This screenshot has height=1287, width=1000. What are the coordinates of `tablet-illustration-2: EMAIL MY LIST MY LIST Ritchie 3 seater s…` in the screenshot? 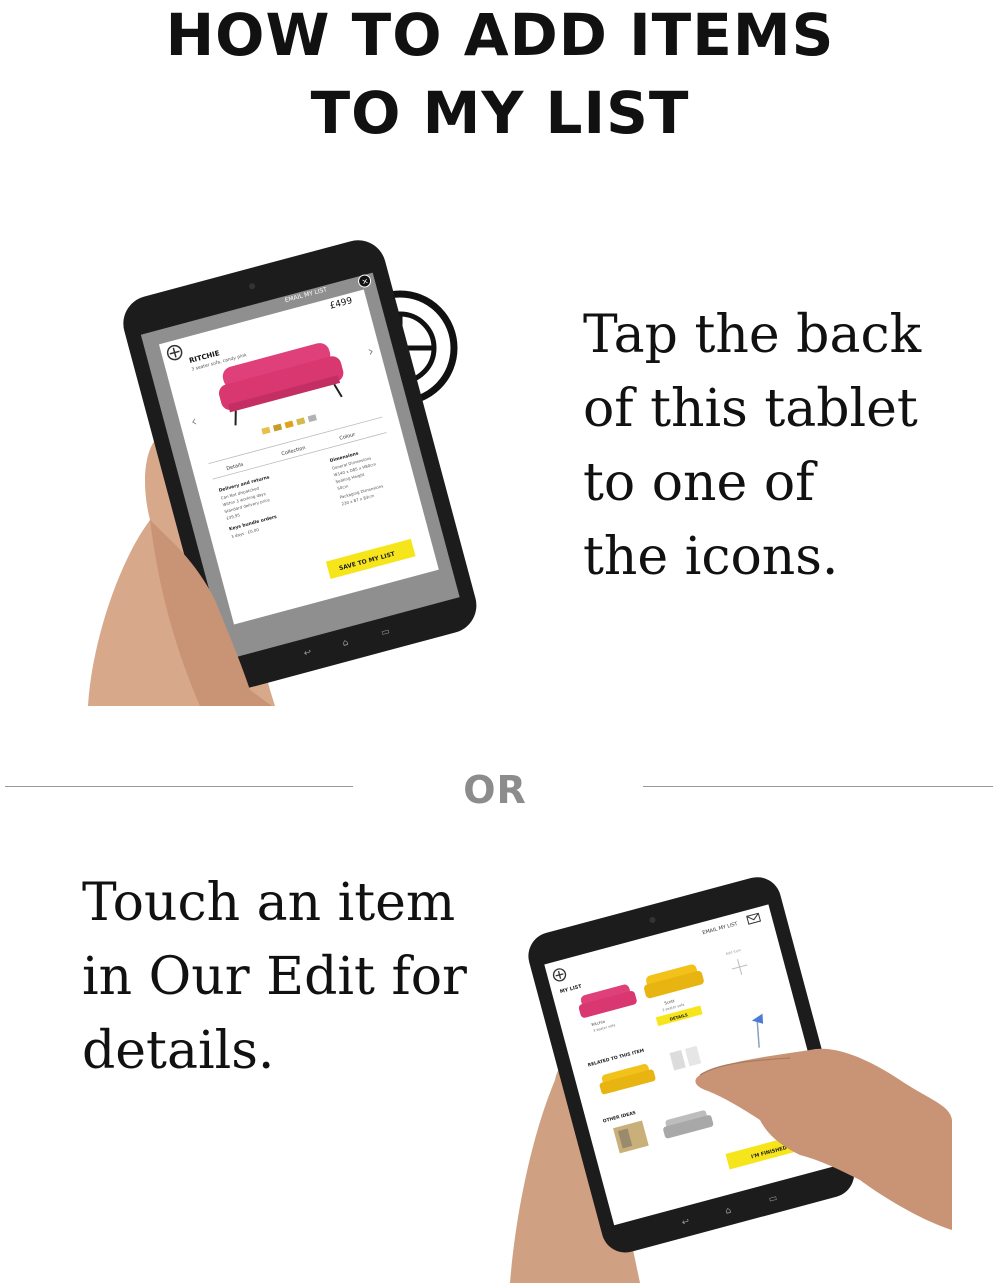 It's located at (731, 1080).